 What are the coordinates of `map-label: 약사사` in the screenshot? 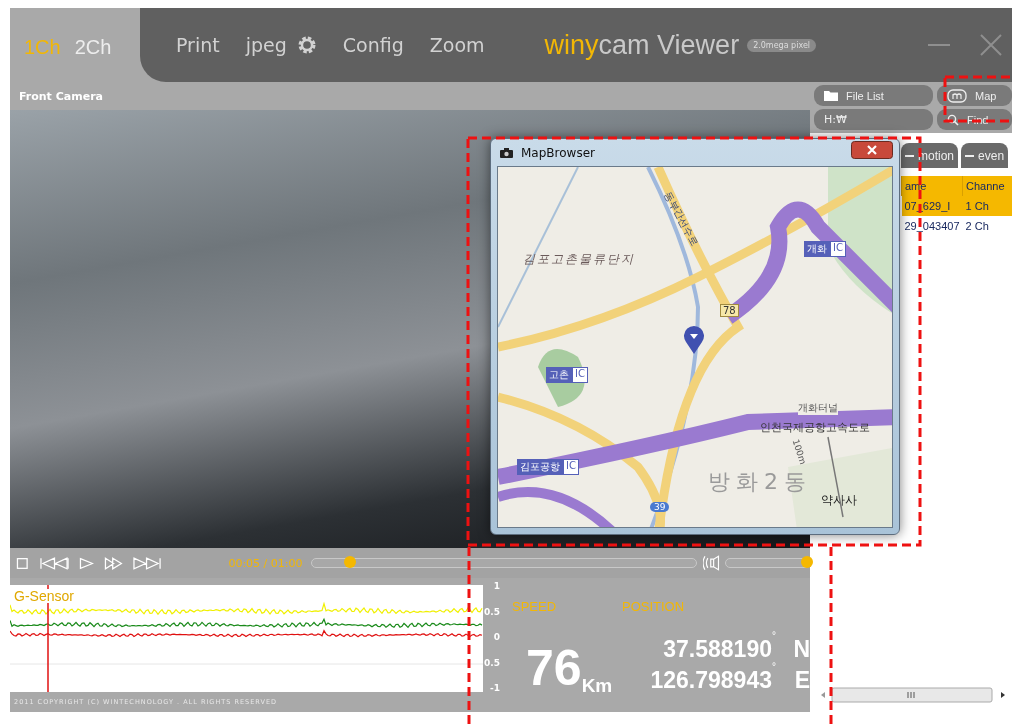 It's located at (839, 500).